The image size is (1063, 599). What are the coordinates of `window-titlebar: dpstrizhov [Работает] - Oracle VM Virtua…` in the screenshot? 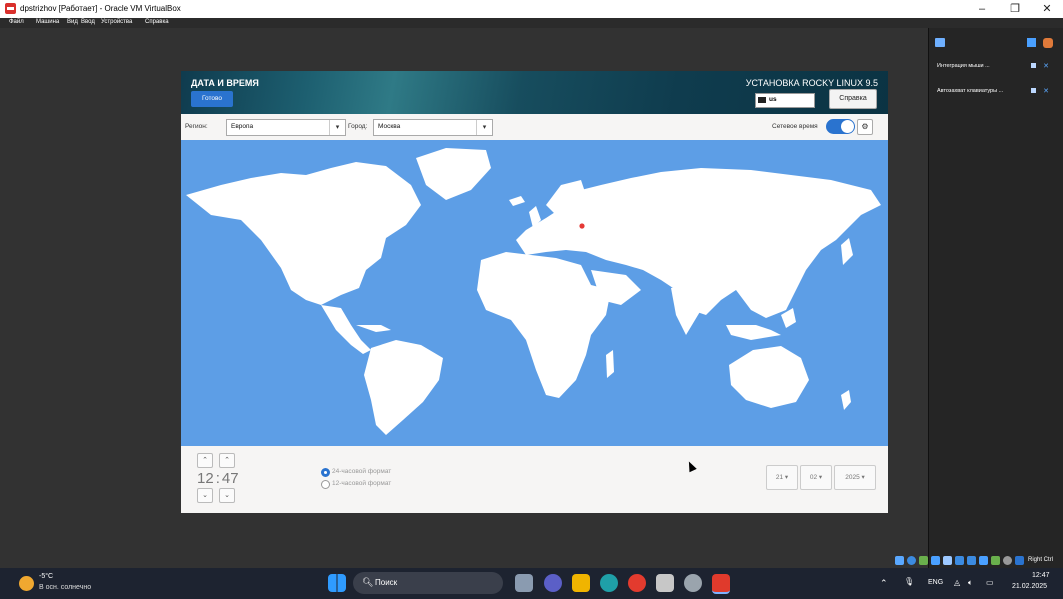 It's located at (531, 9).